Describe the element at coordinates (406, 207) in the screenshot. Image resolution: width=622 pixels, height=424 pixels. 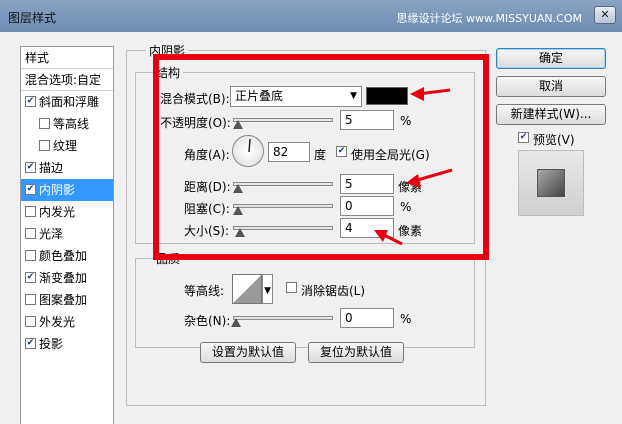
I see `choke-unit: %` at that location.